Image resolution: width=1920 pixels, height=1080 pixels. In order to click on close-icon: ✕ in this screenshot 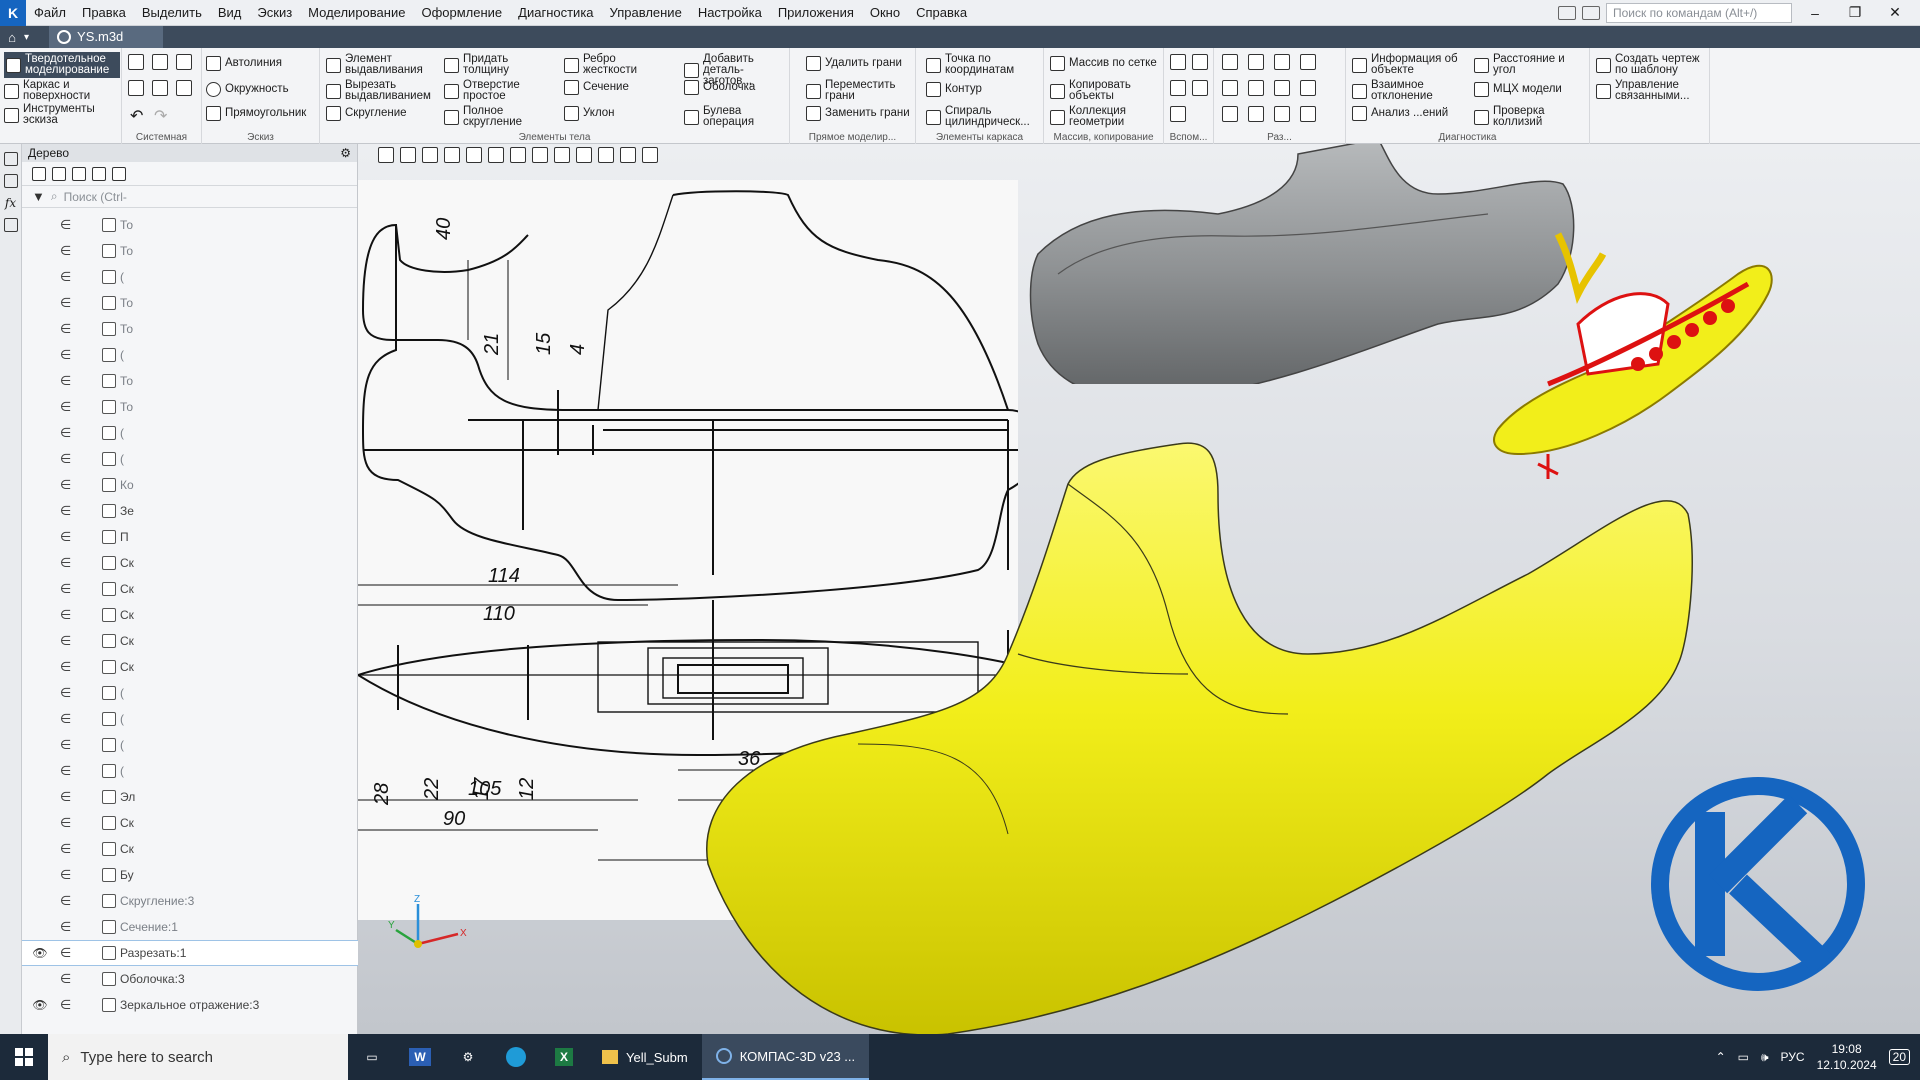, I will do `click(1895, 12)`.